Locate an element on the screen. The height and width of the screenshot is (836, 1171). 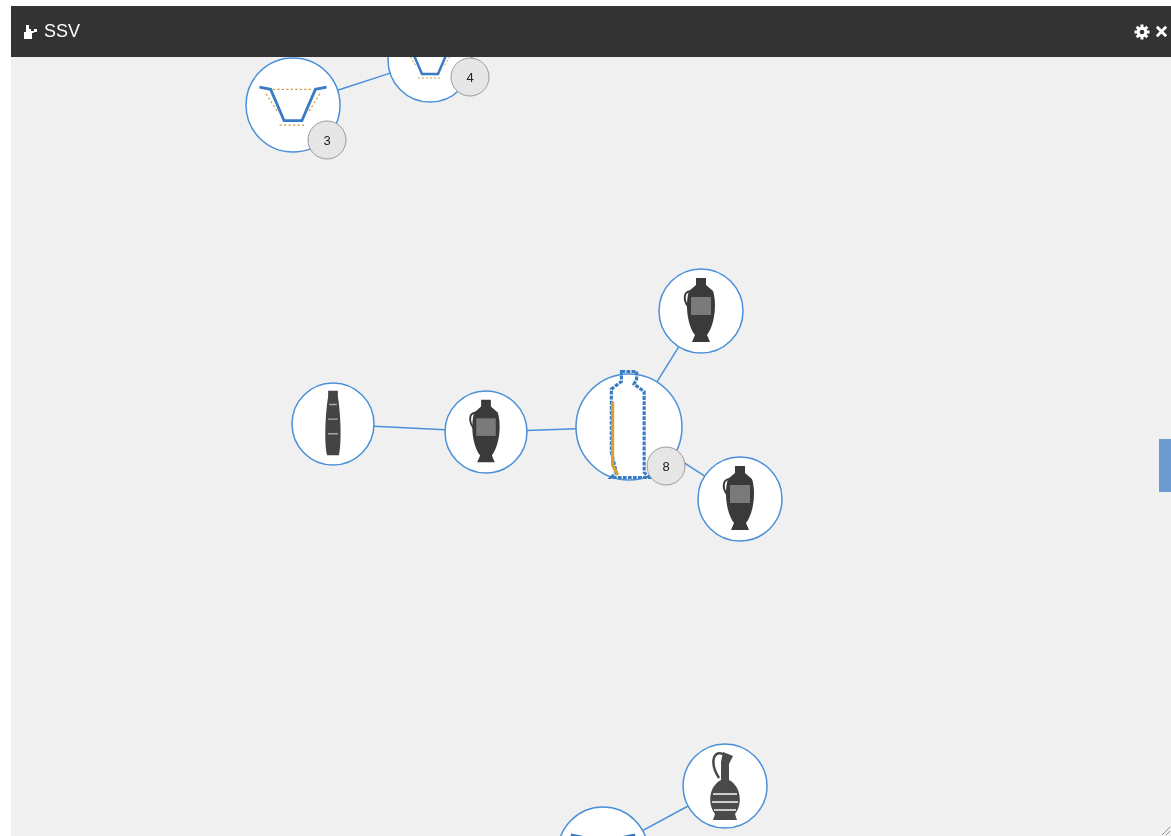
count-badge: 8 is located at coordinates (666, 466).